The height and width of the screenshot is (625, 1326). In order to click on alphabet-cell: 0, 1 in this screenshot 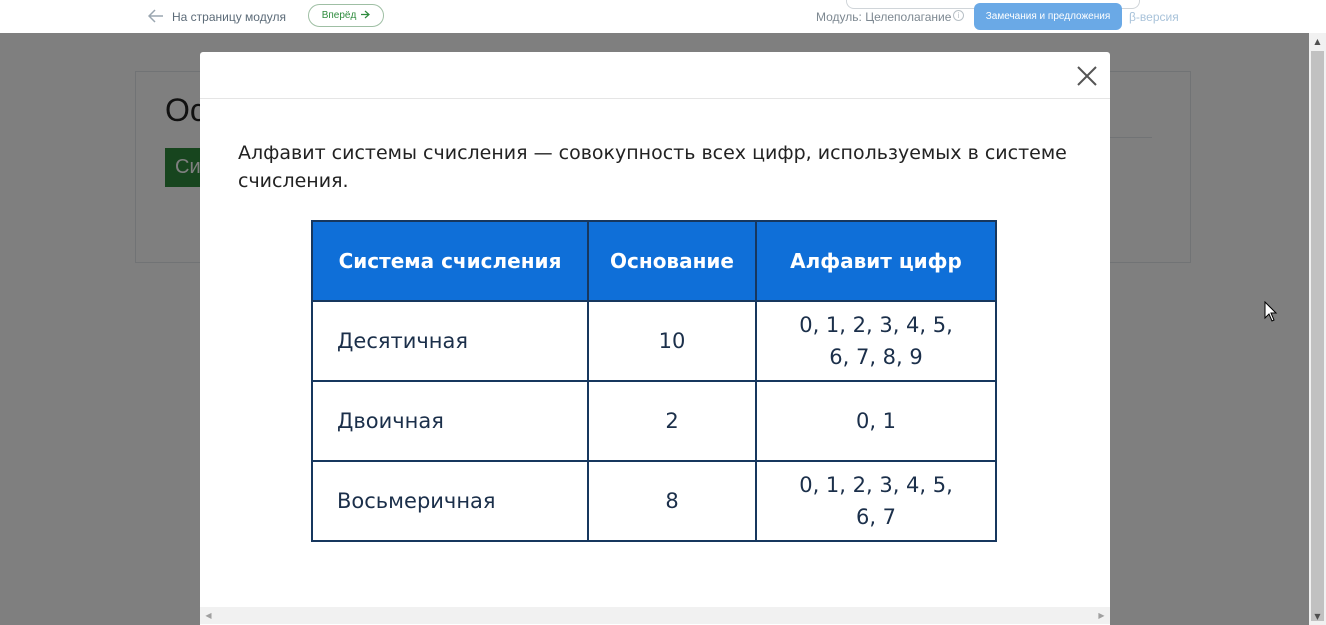, I will do `click(876, 421)`.